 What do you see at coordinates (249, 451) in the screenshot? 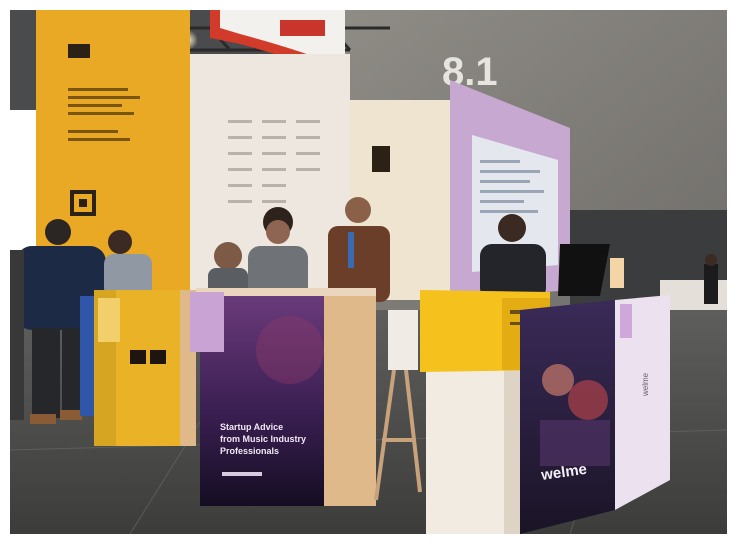
I see `svg-text: Professionals` at bounding box center [249, 451].